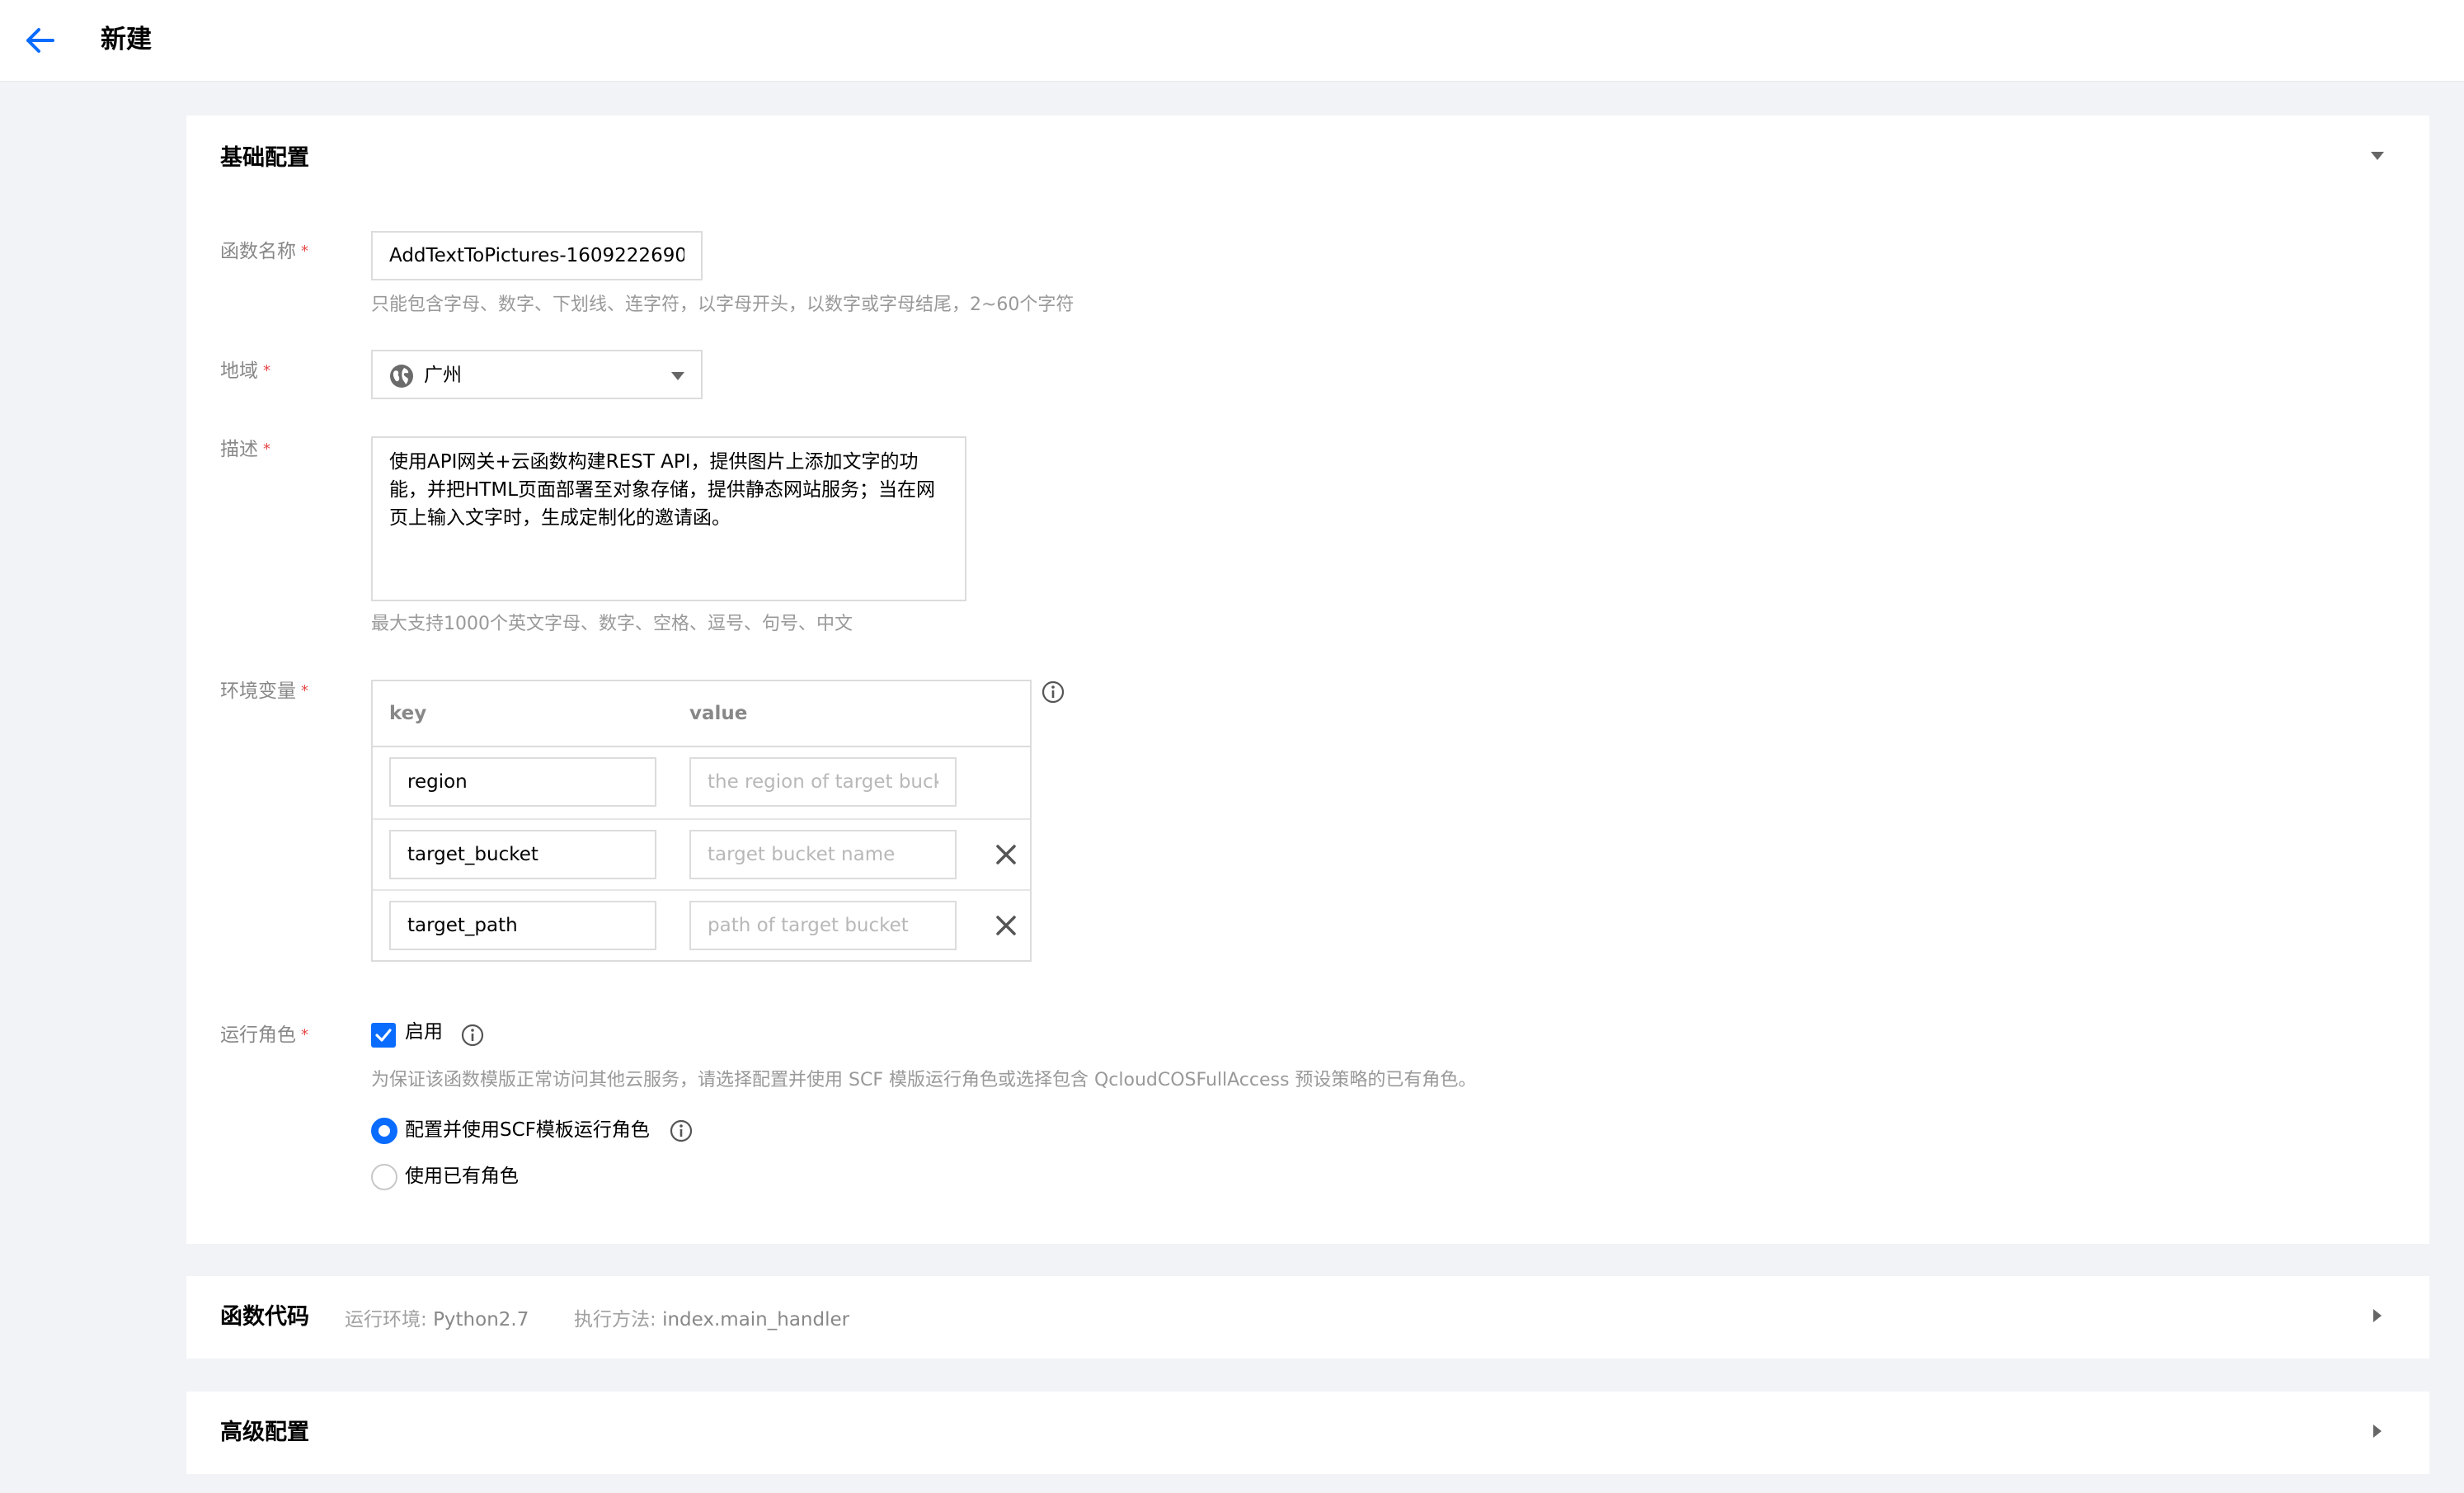  I want to click on role-enable-checkbox, so click(383, 1035).